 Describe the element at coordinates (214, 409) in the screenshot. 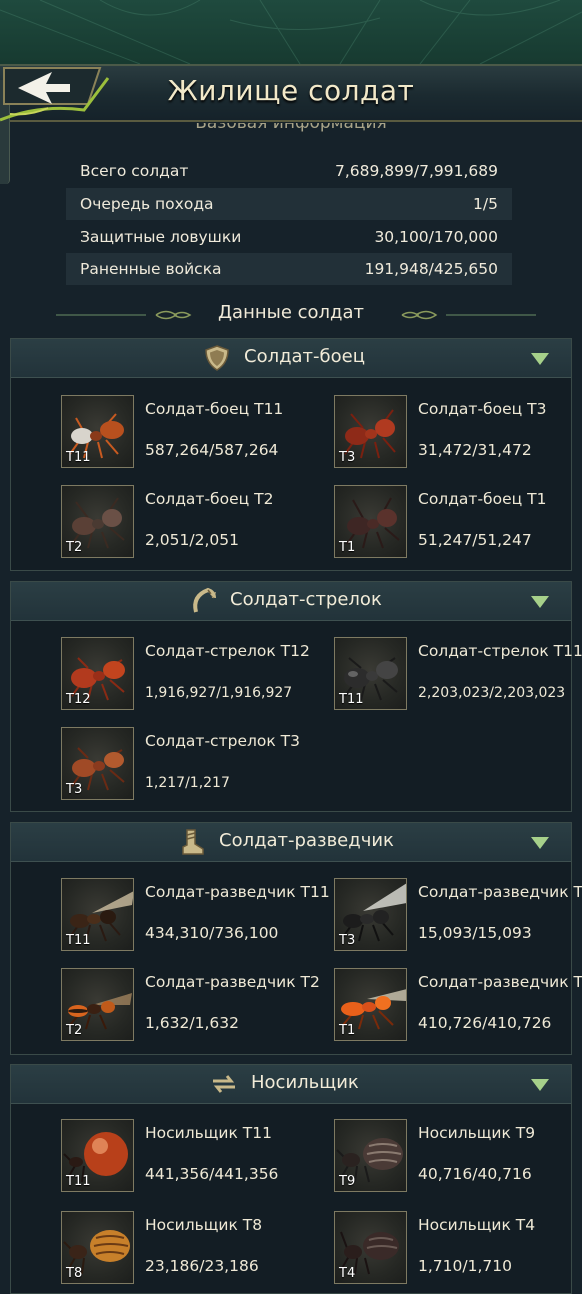

I see `unit-name: Солдат-боец T11` at that location.